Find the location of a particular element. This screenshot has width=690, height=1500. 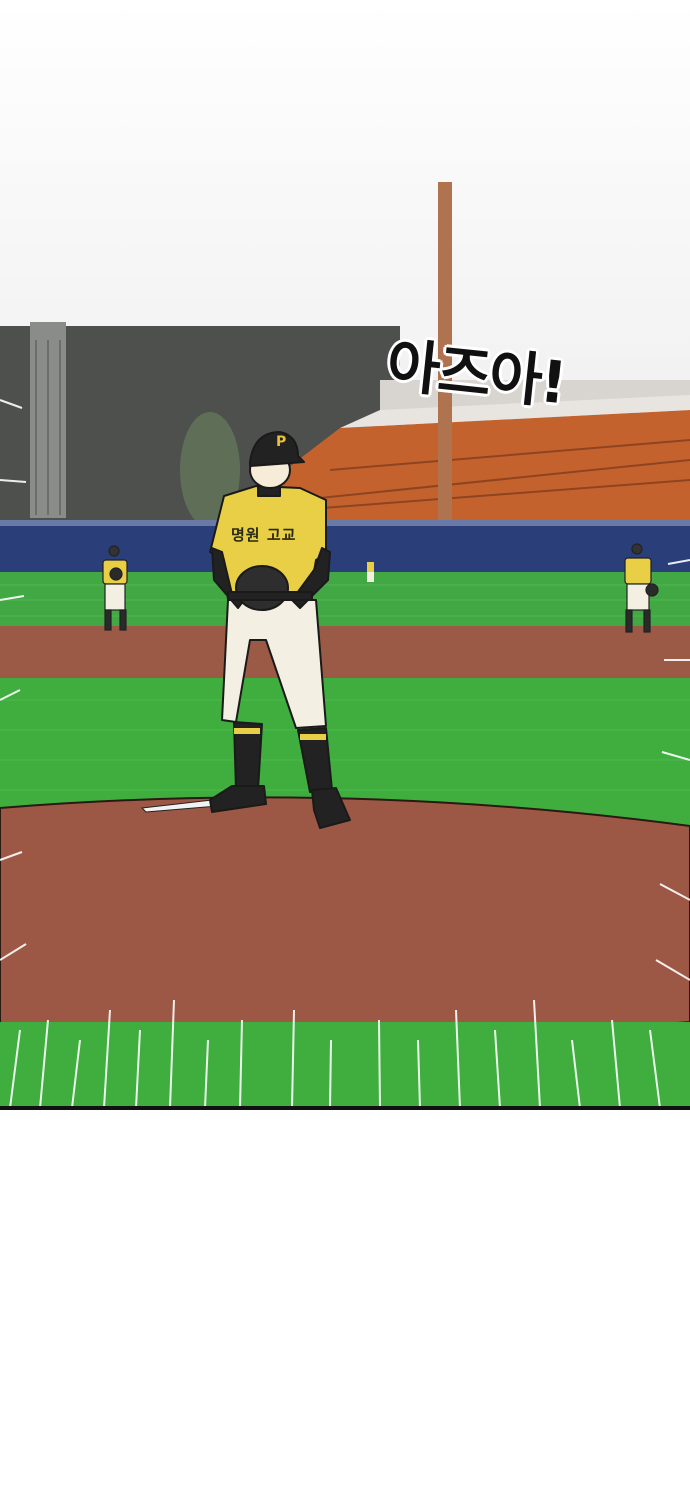

distant-fielder is located at coordinates (370, 572).